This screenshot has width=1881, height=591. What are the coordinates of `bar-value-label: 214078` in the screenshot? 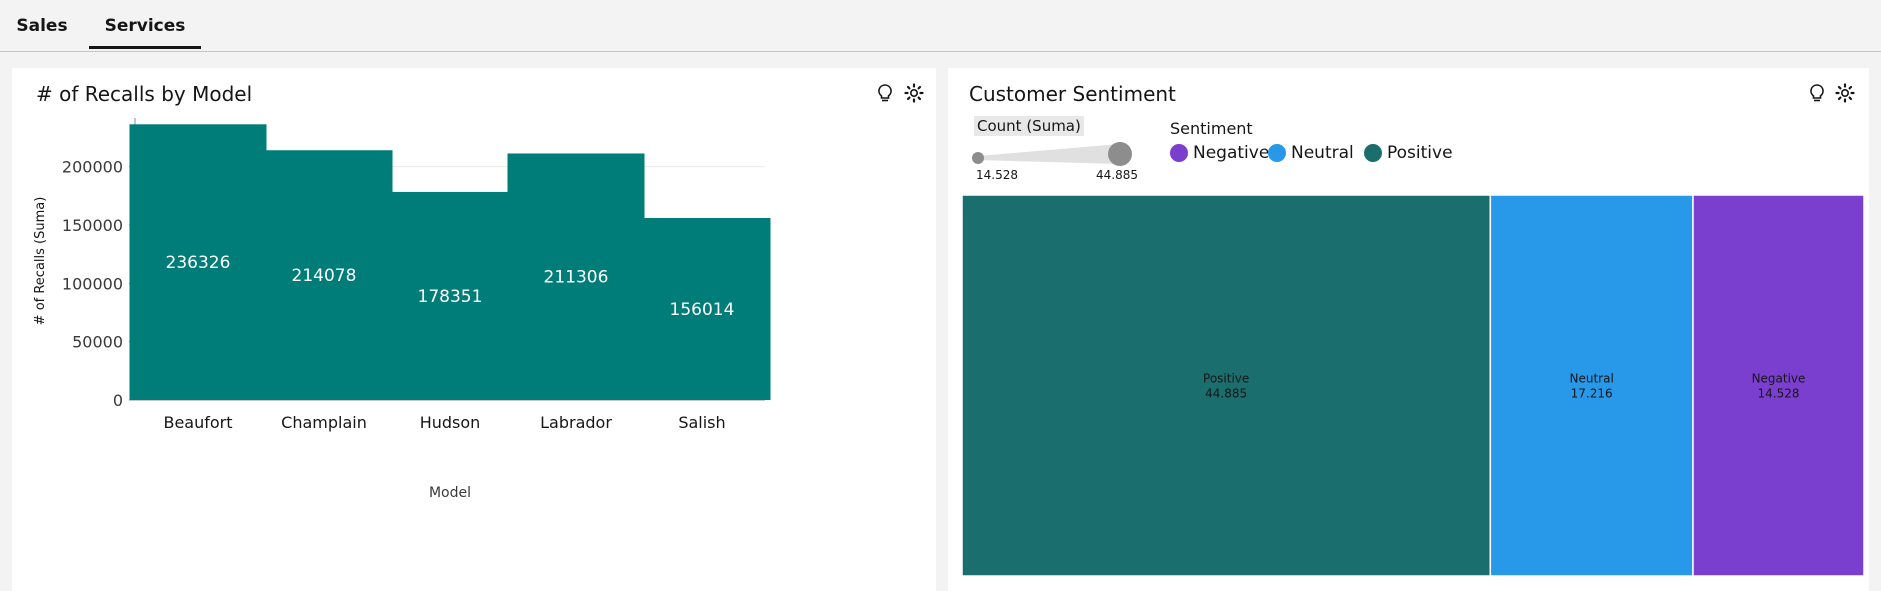 It's located at (324, 276).